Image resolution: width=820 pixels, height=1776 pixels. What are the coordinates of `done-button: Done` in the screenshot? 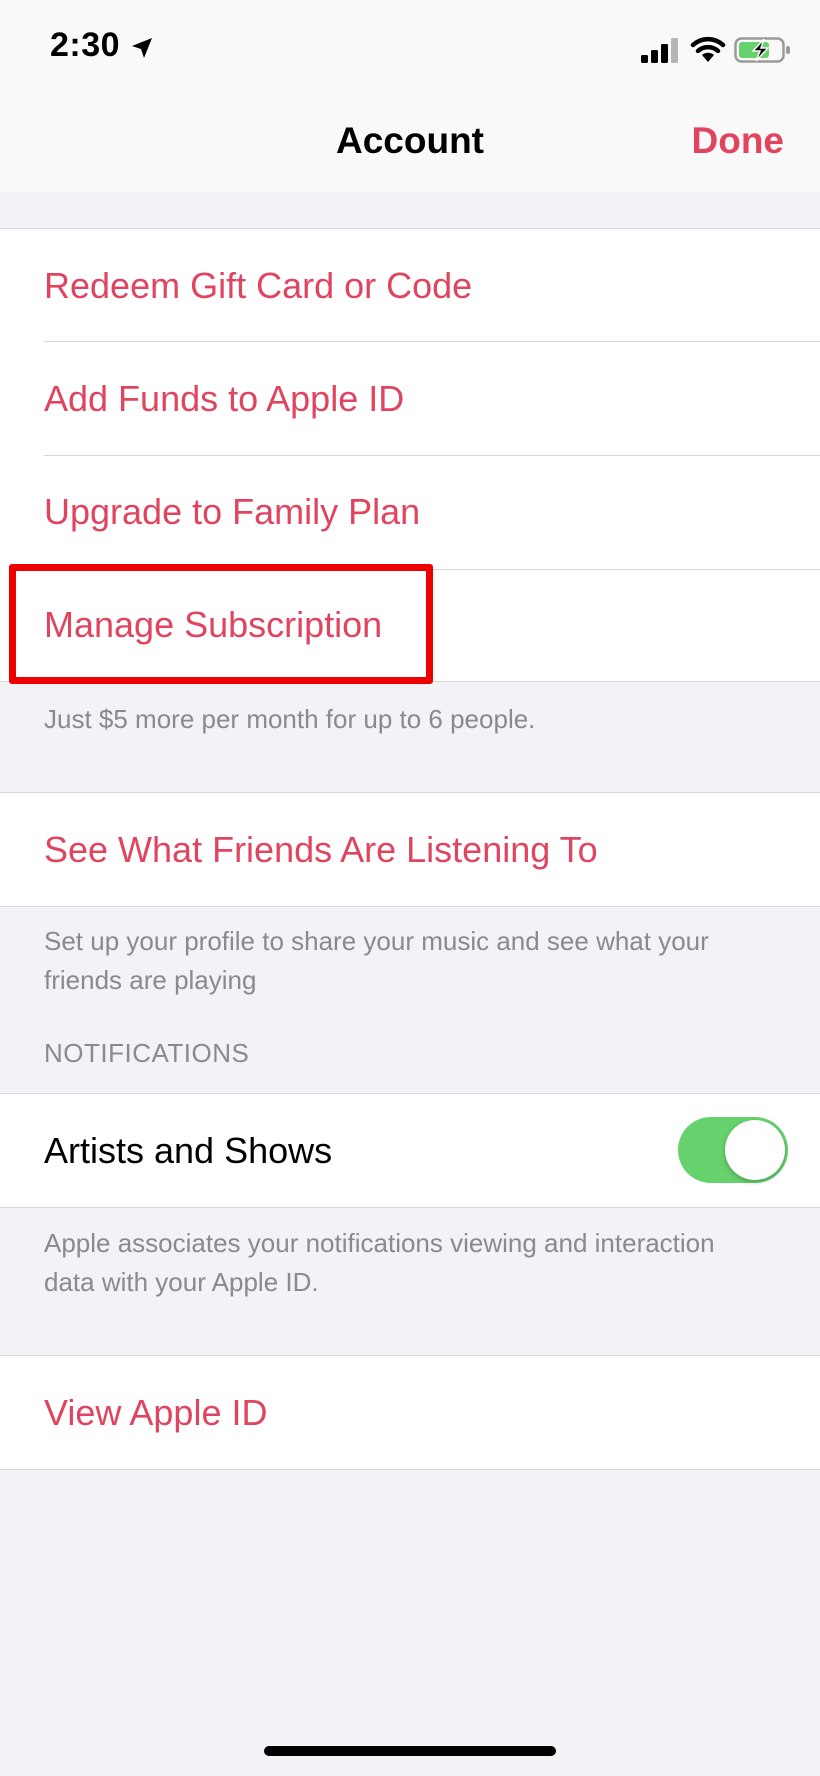 It's located at (738, 141).